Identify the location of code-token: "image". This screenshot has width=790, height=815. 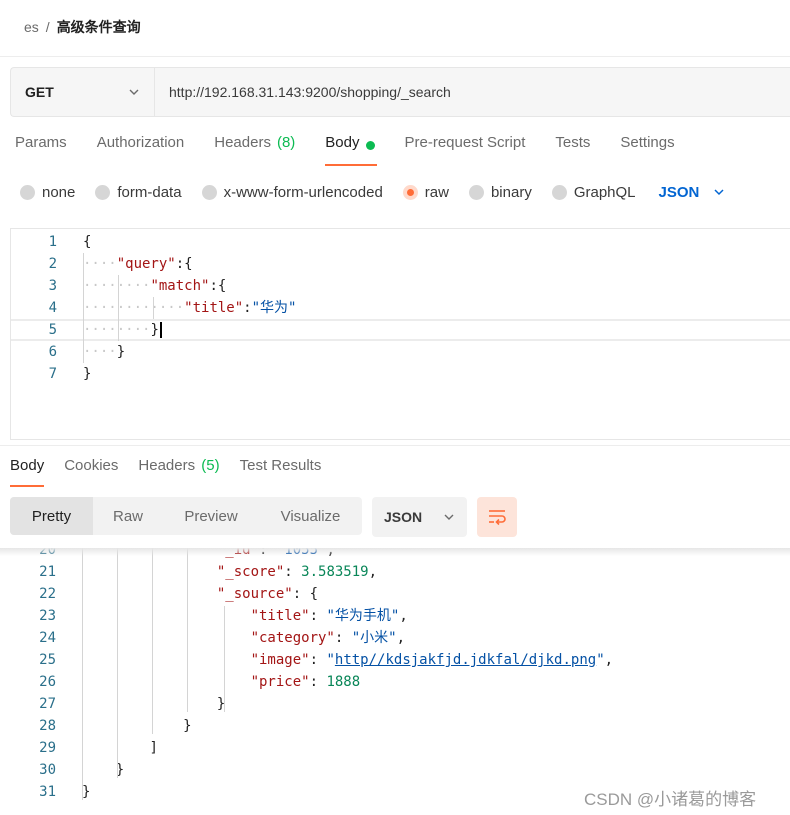
(280, 660).